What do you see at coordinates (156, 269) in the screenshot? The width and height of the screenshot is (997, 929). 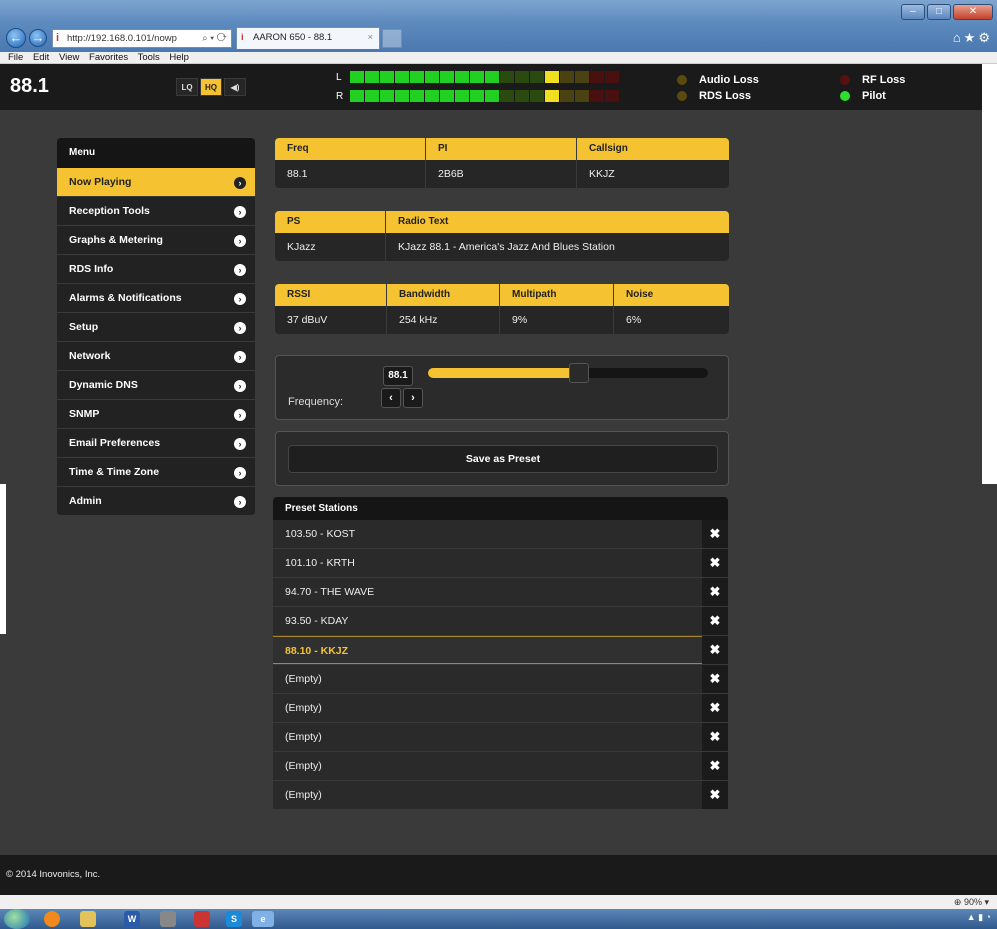 I see `sidebar-item-rds-info: RDS Info ›` at bounding box center [156, 269].